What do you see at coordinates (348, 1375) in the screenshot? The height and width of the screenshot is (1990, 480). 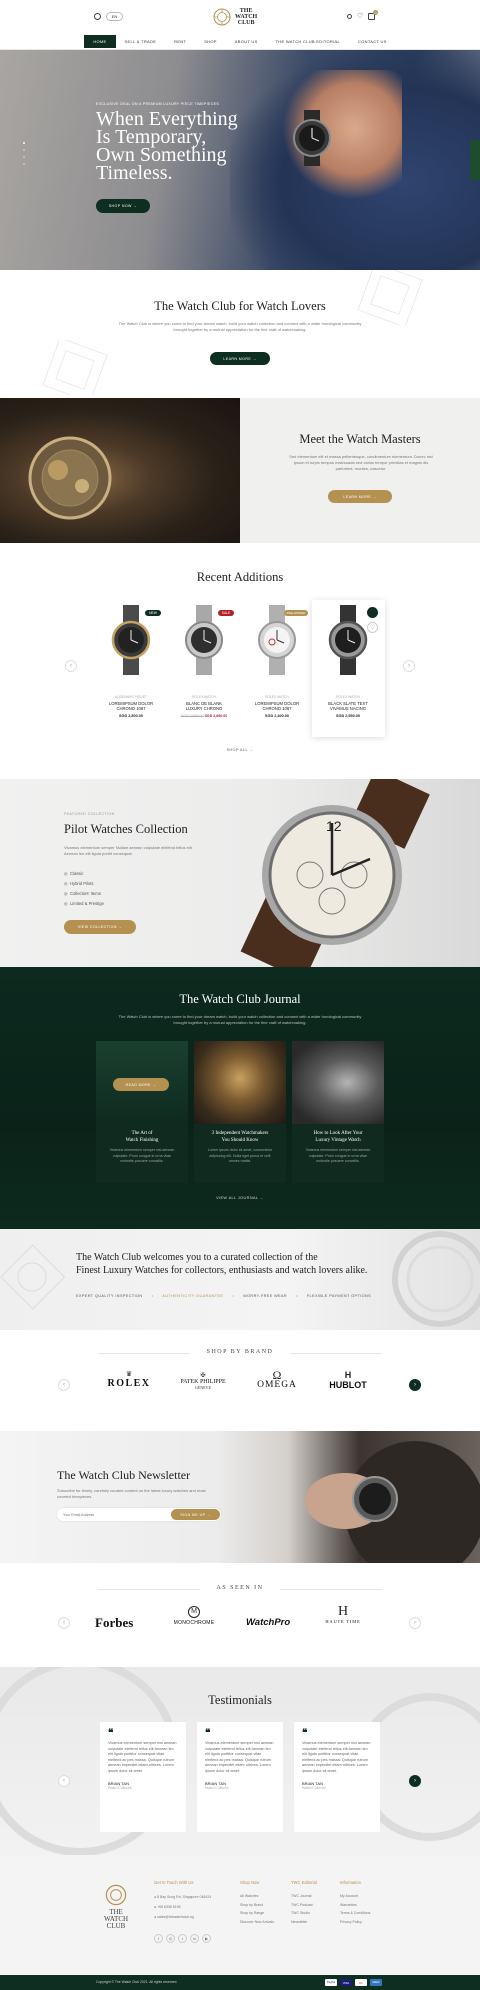 I see `hublot-mark-icon: H` at bounding box center [348, 1375].